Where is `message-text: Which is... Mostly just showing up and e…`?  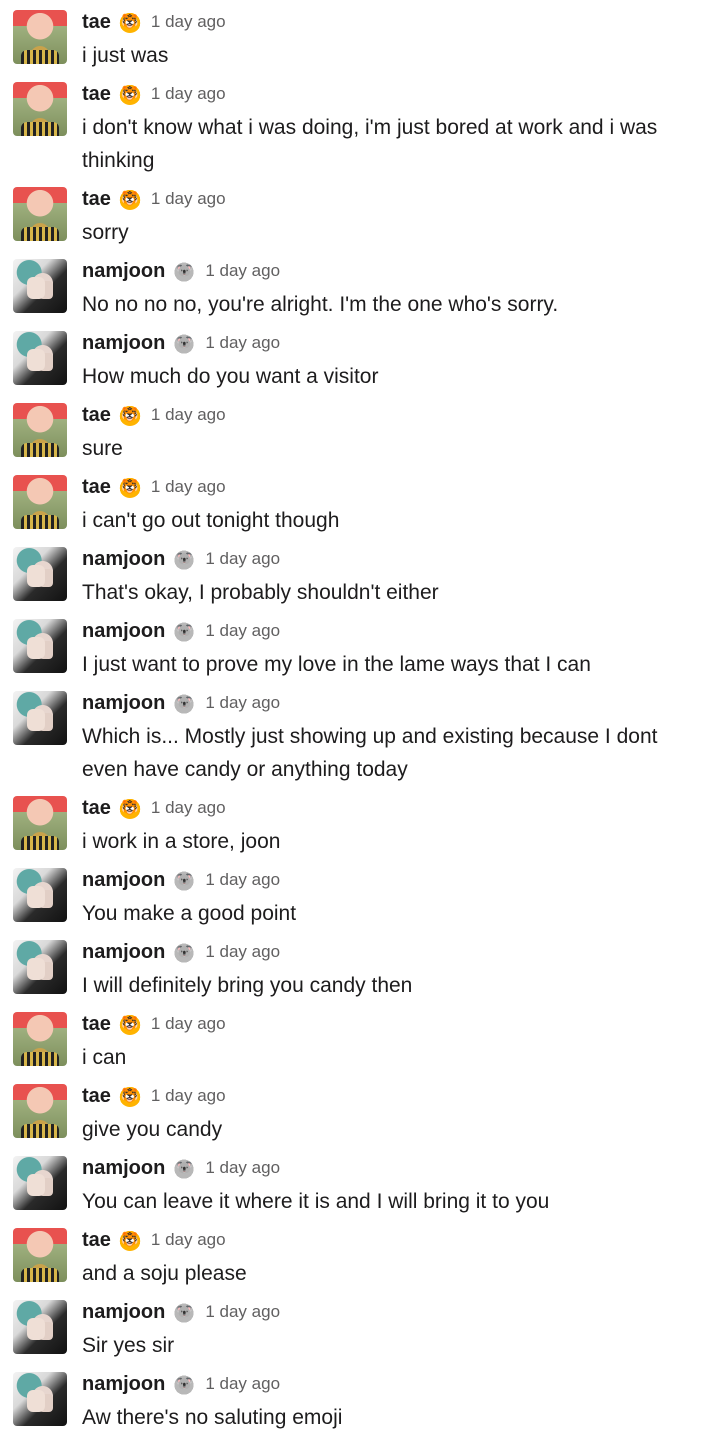
message-text: Which is... Mostly just showing up and e… is located at coordinates (370, 753).